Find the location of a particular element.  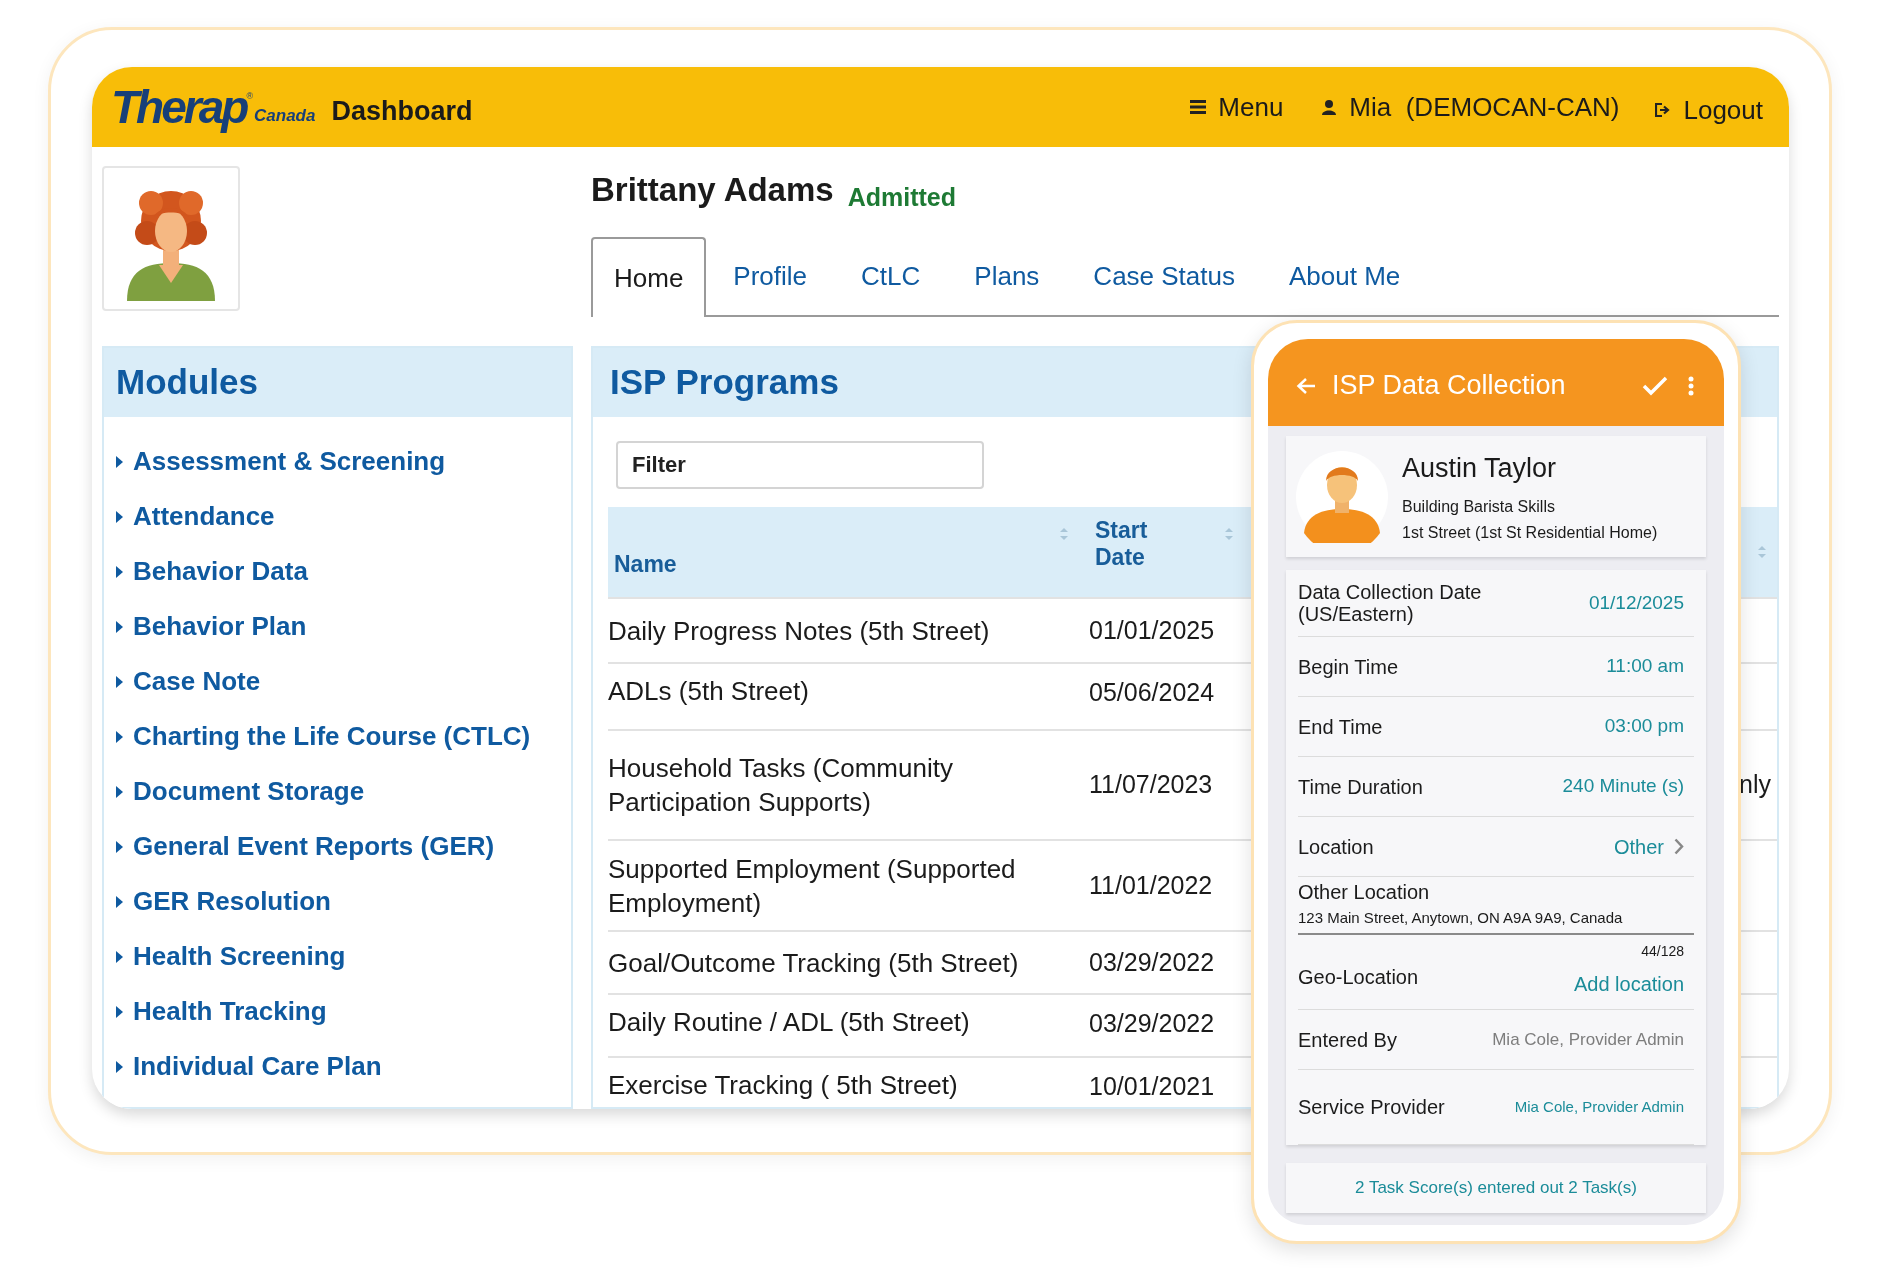

field-label: End Time is located at coordinates (1340, 726).